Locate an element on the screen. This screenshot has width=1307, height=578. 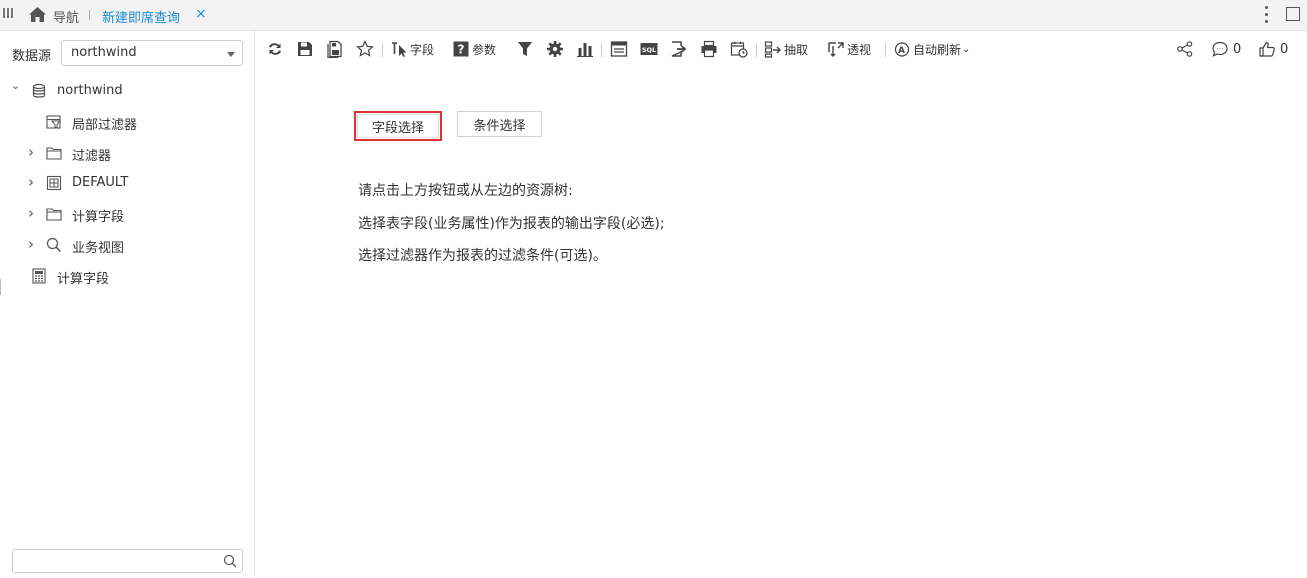
like-button: 0 is located at coordinates (1273, 49).